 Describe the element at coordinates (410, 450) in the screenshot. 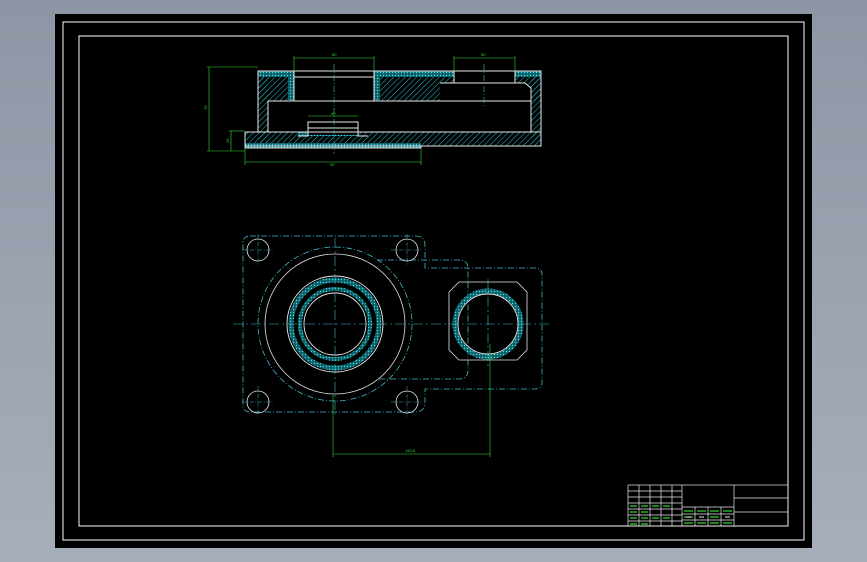

I see `dim-center-distance: 120.5` at that location.